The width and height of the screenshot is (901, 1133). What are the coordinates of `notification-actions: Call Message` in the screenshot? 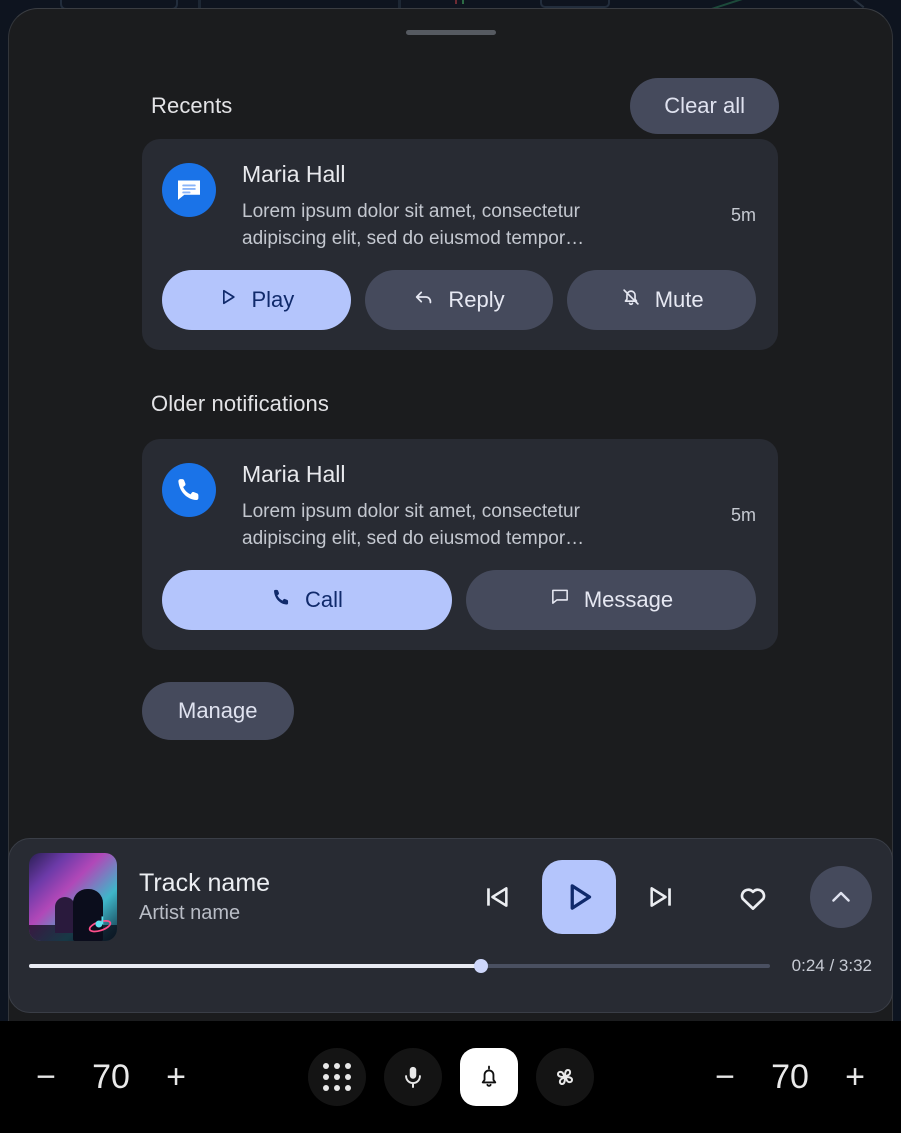 It's located at (459, 600).